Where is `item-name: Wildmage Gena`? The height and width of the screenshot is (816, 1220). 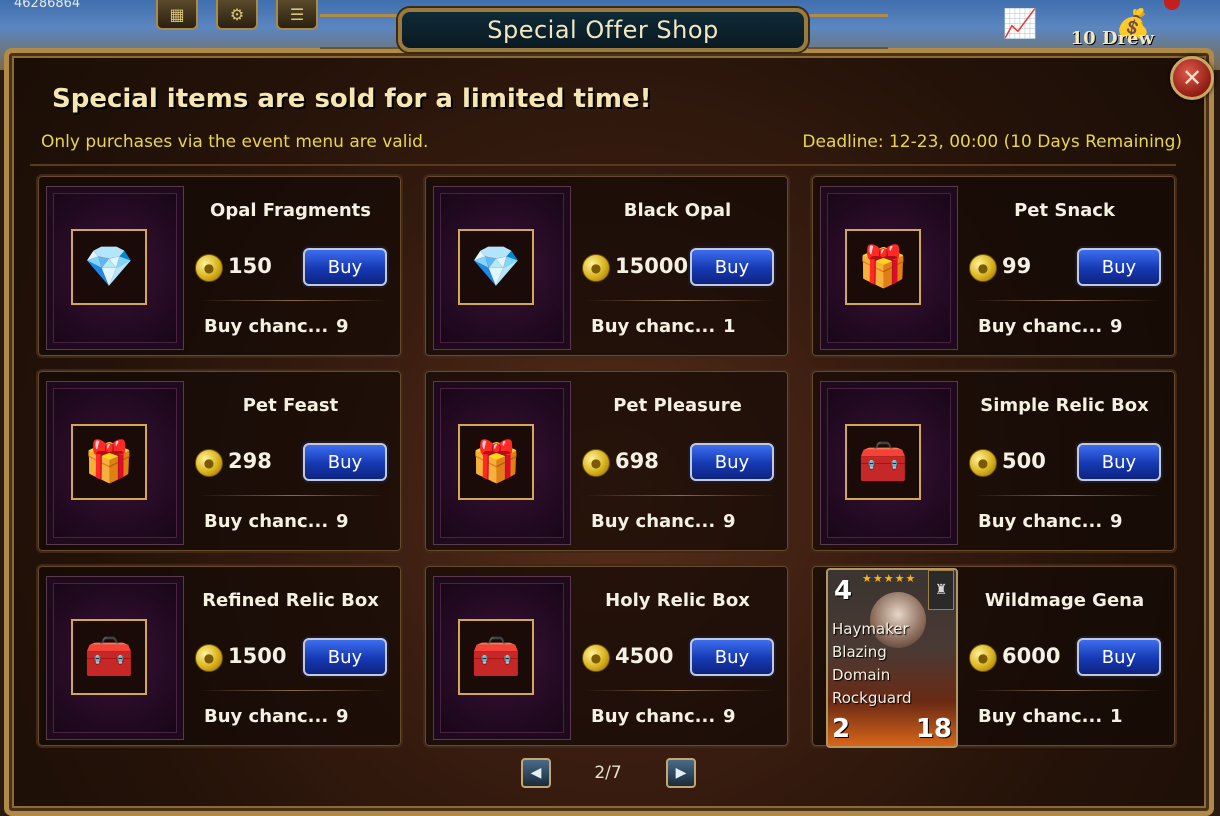 item-name: Wildmage Gena is located at coordinates (1064, 600).